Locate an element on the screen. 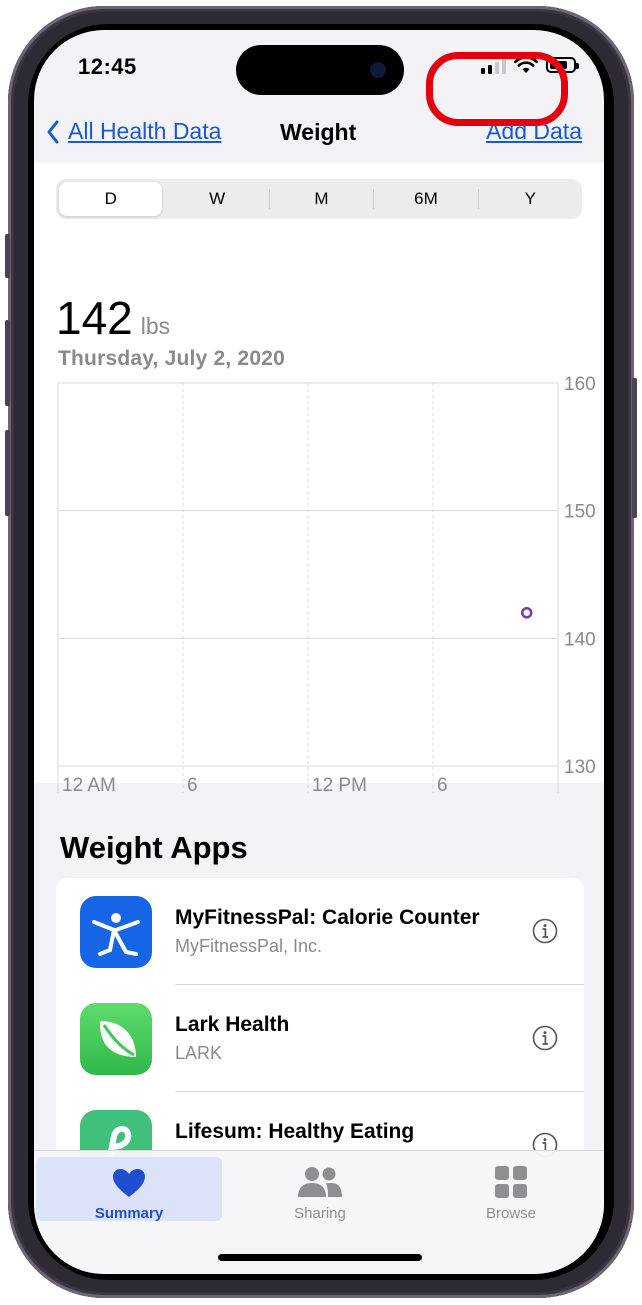 This screenshot has height=1305, width=642. app-name: MyFitnessPal: Calorie Counter is located at coordinates (327, 917).